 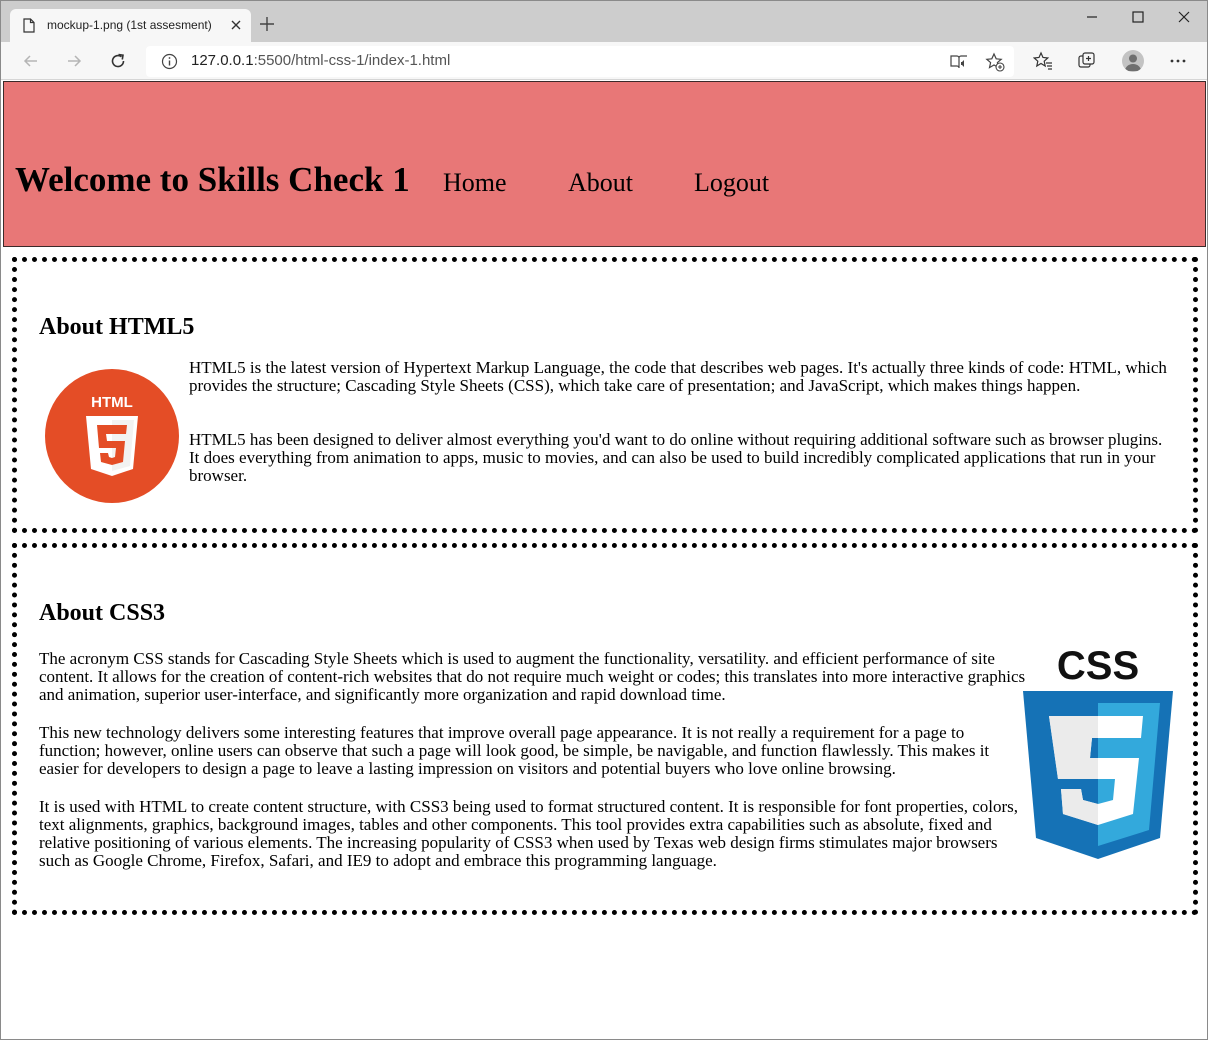 I want to click on profile-avatar, so click(x=1133, y=61).